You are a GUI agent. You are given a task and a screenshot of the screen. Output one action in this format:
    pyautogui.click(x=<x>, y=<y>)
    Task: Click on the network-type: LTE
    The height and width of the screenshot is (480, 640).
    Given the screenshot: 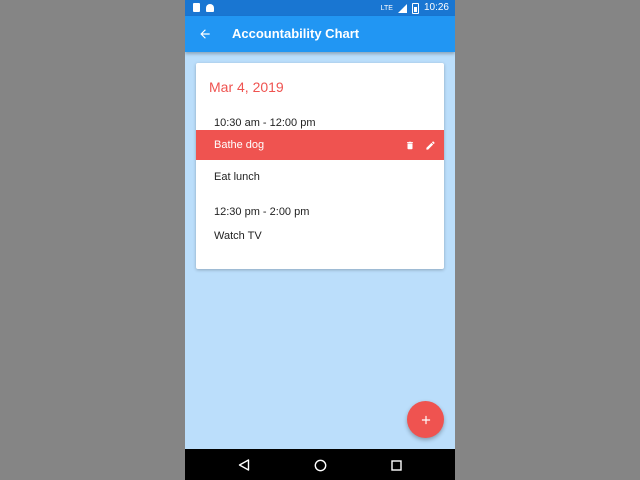 What is the action you would take?
    pyautogui.click(x=386, y=8)
    